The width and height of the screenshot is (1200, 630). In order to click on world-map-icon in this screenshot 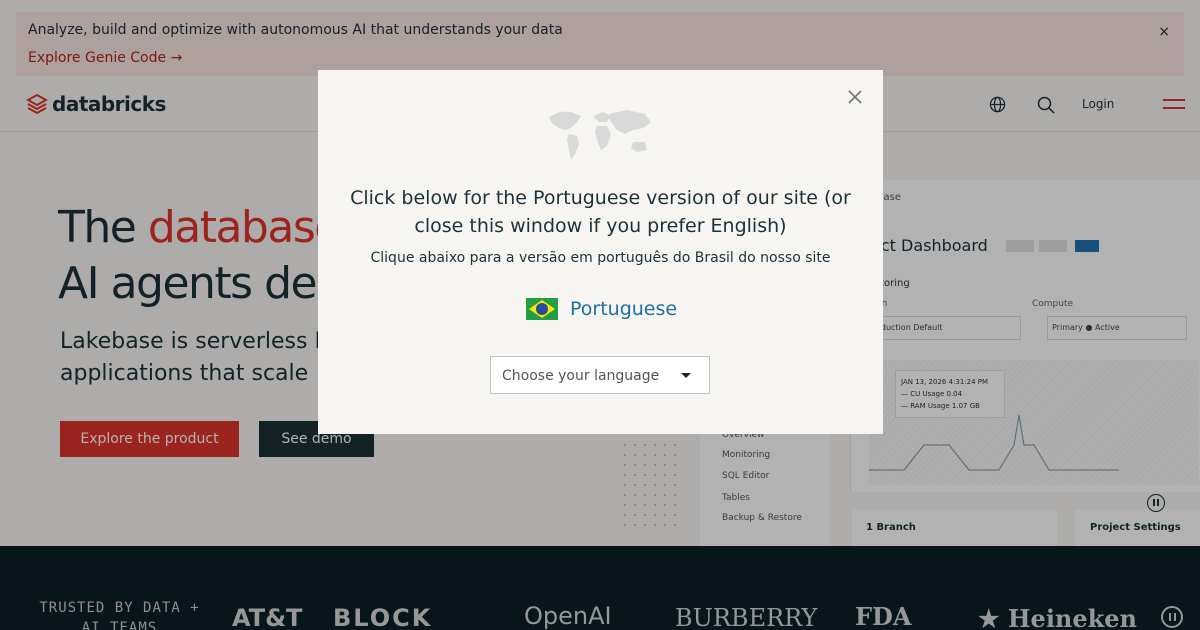, I will do `click(600, 135)`.